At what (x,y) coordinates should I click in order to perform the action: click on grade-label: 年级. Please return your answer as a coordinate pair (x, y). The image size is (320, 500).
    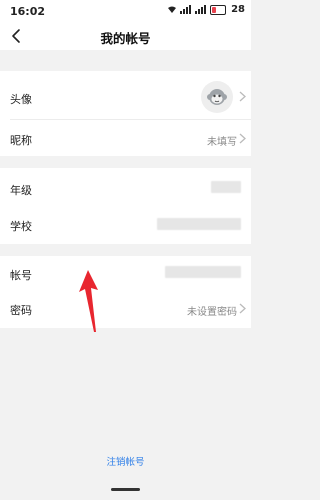
    Looking at the image, I should click on (21, 190).